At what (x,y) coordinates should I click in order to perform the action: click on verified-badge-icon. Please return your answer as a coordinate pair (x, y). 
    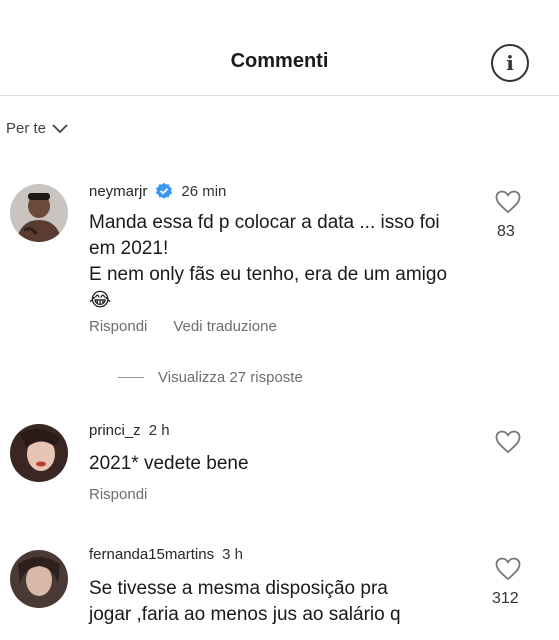
    Looking at the image, I should click on (164, 190).